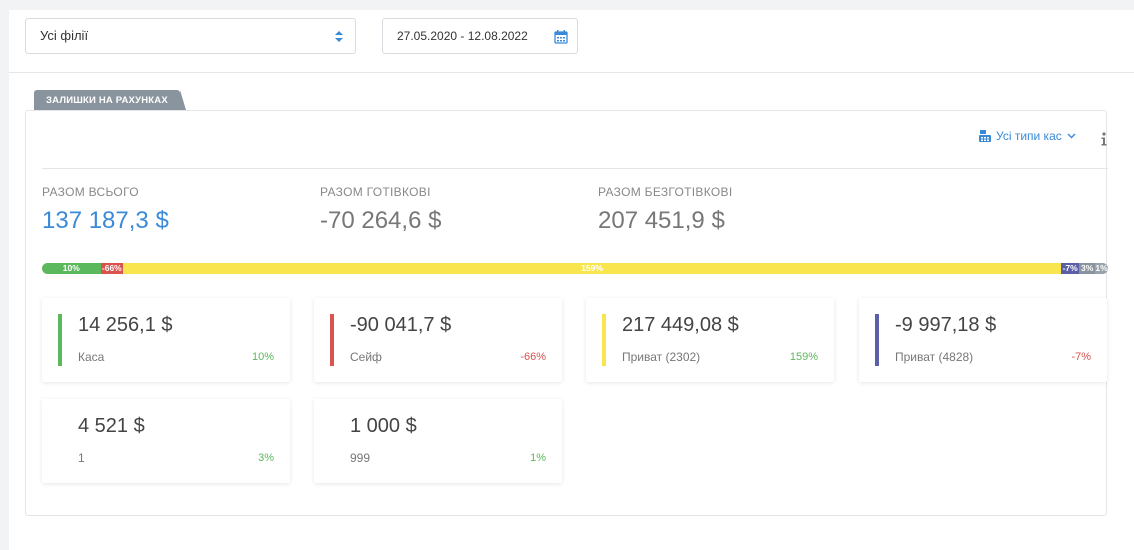 The image size is (1134, 550). Describe the element at coordinates (71, 268) in the screenshot. I see `progress-segment: 10%` at that location.